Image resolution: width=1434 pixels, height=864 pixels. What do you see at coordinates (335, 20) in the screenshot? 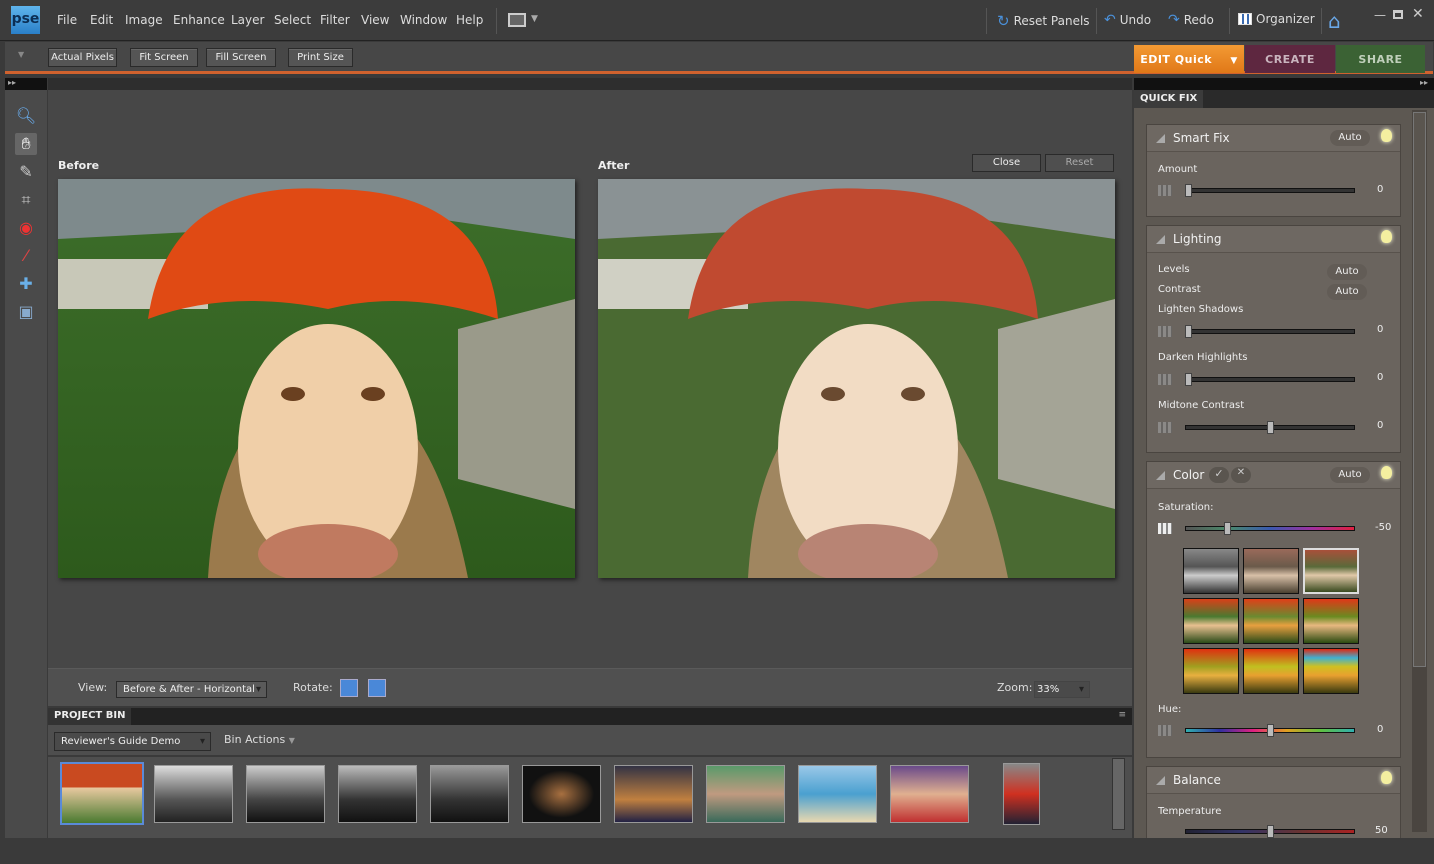
I see `menu-filter: Filter` at bounding box center [335, 20].